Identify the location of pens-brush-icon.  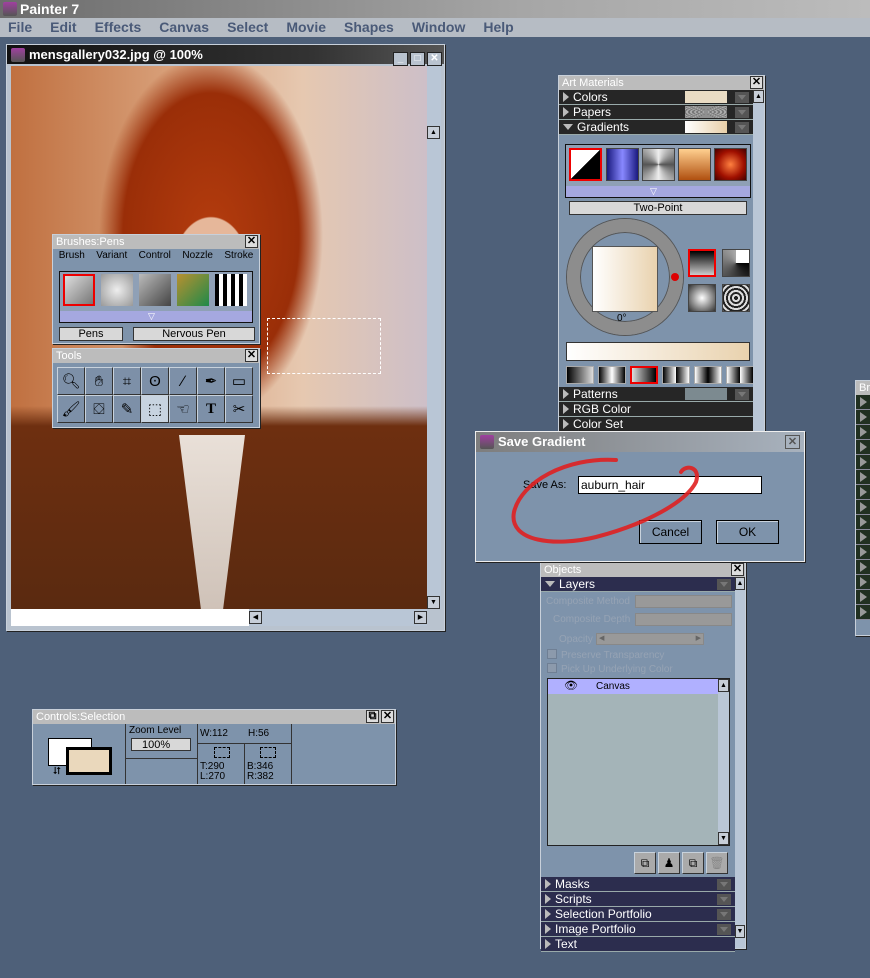
(79, 290).